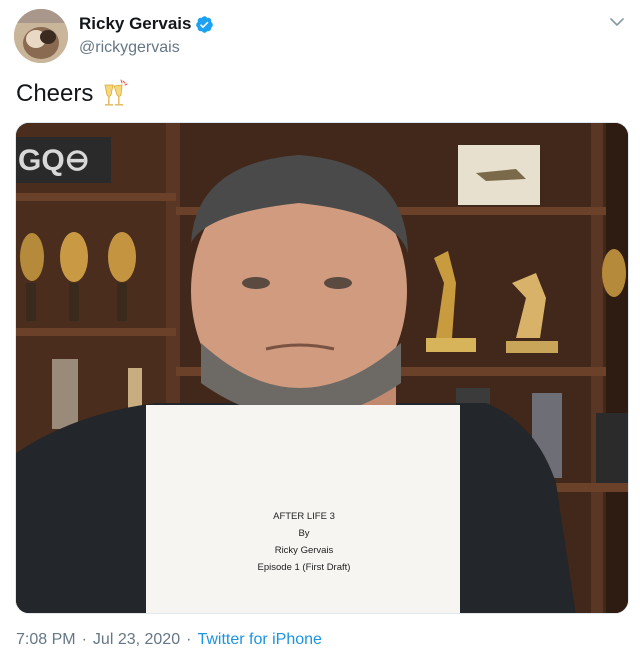 The image size is (640, 665). I want to click on script-by: By, so click(304, 533).